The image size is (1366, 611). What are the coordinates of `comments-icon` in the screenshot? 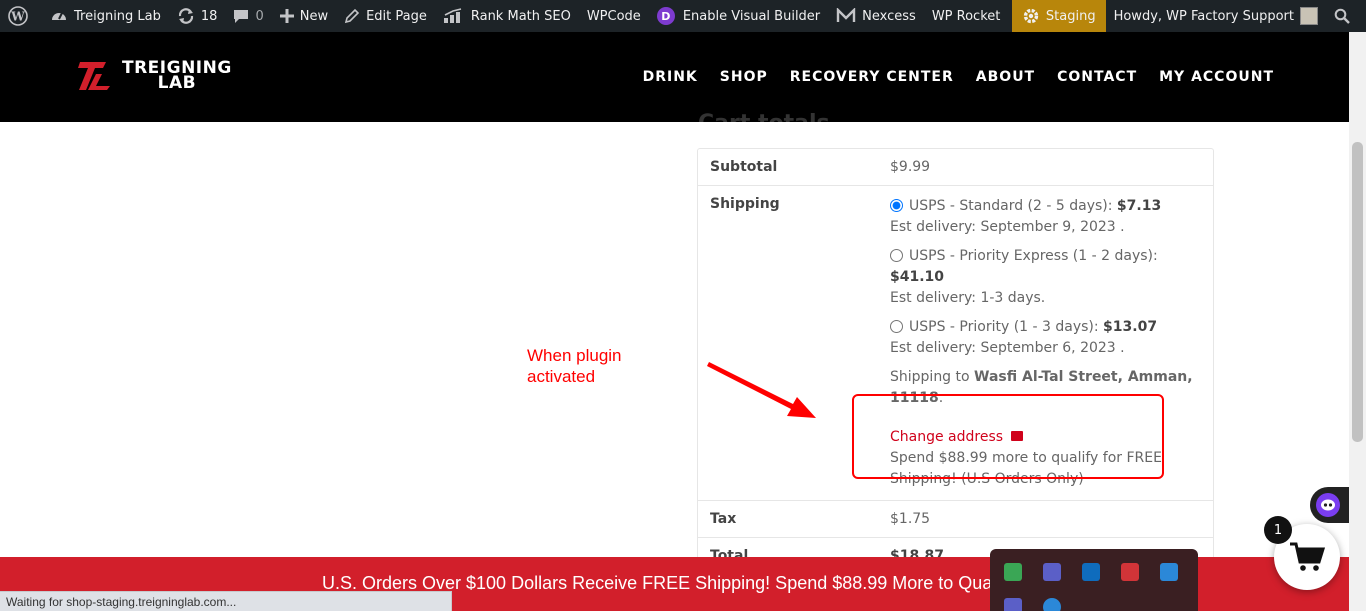 It's located at (241, 16).